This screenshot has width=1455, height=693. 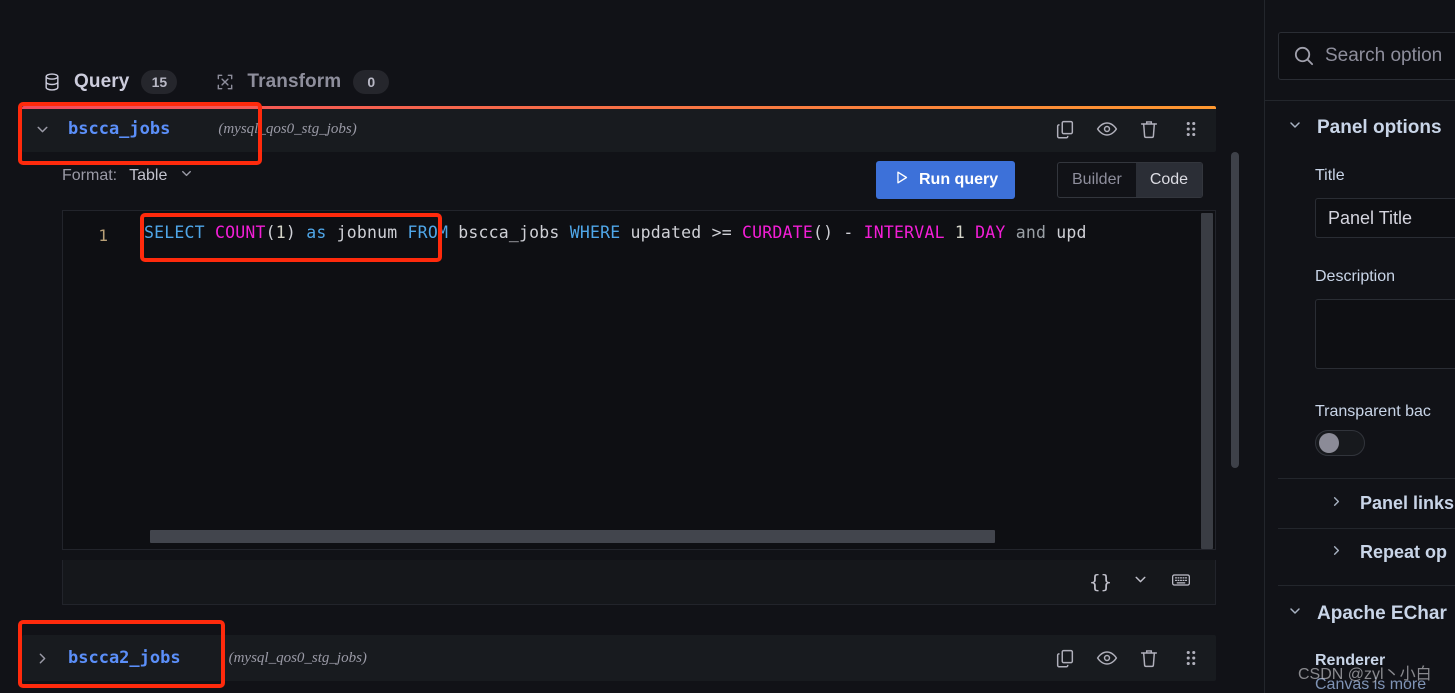 What do you see at coordinates (1350, 660) in the screenshot?
I see `renderer-label: Renderer` at bounding box center [1350, 660].